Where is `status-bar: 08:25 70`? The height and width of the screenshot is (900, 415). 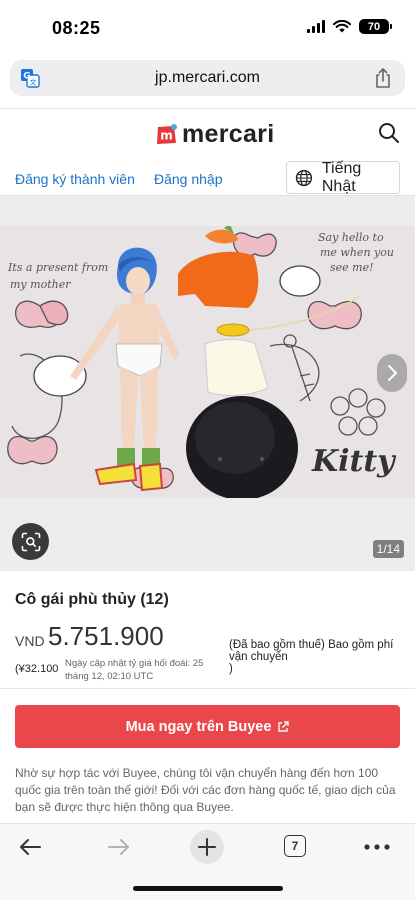
status-bar: 08:25 70 is located at coordinates (207, 28).